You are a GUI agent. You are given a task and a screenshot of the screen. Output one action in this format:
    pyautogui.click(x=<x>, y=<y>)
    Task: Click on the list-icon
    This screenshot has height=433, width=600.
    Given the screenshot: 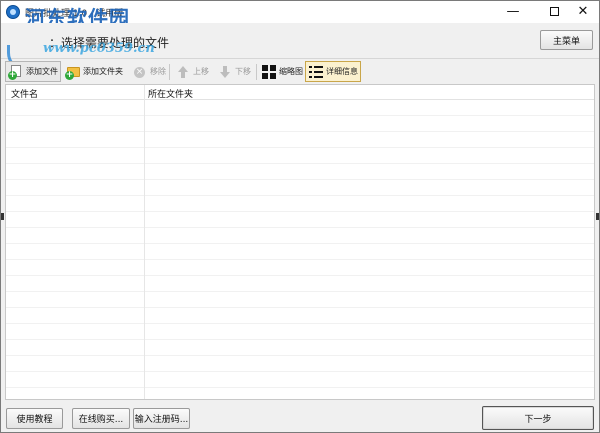 What is the action you would take?
    pyautogui.click(x=316, y=72)
    